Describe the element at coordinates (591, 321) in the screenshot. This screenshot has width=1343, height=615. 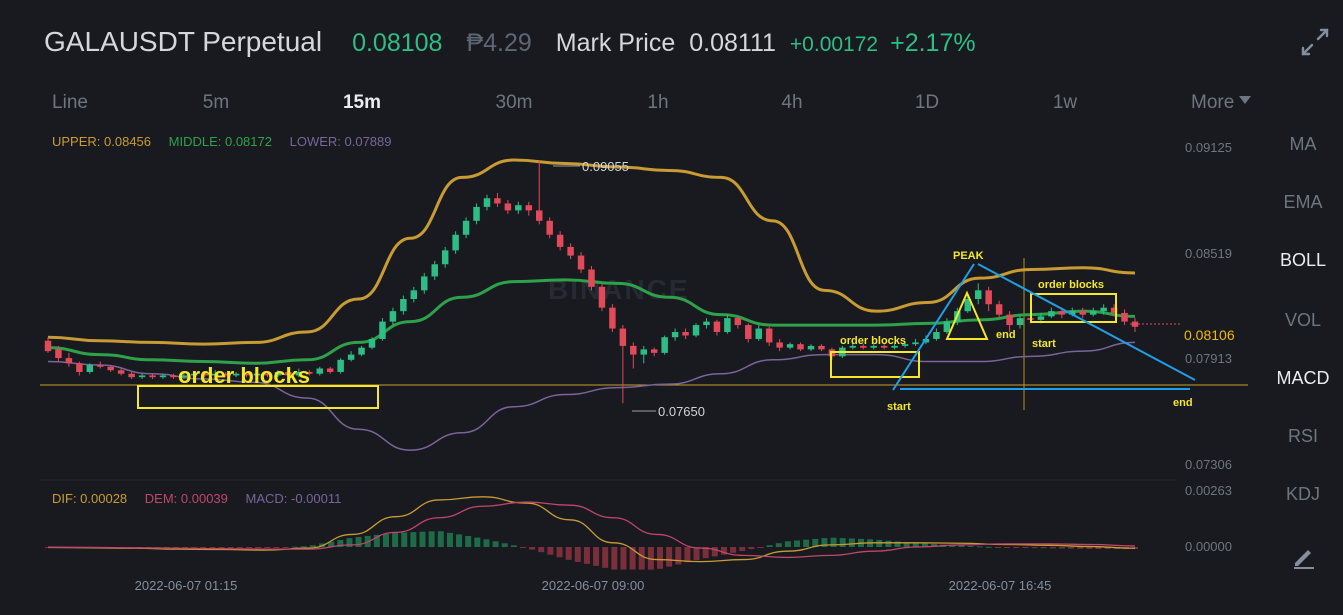
I see `boll-middle-line` at that location.